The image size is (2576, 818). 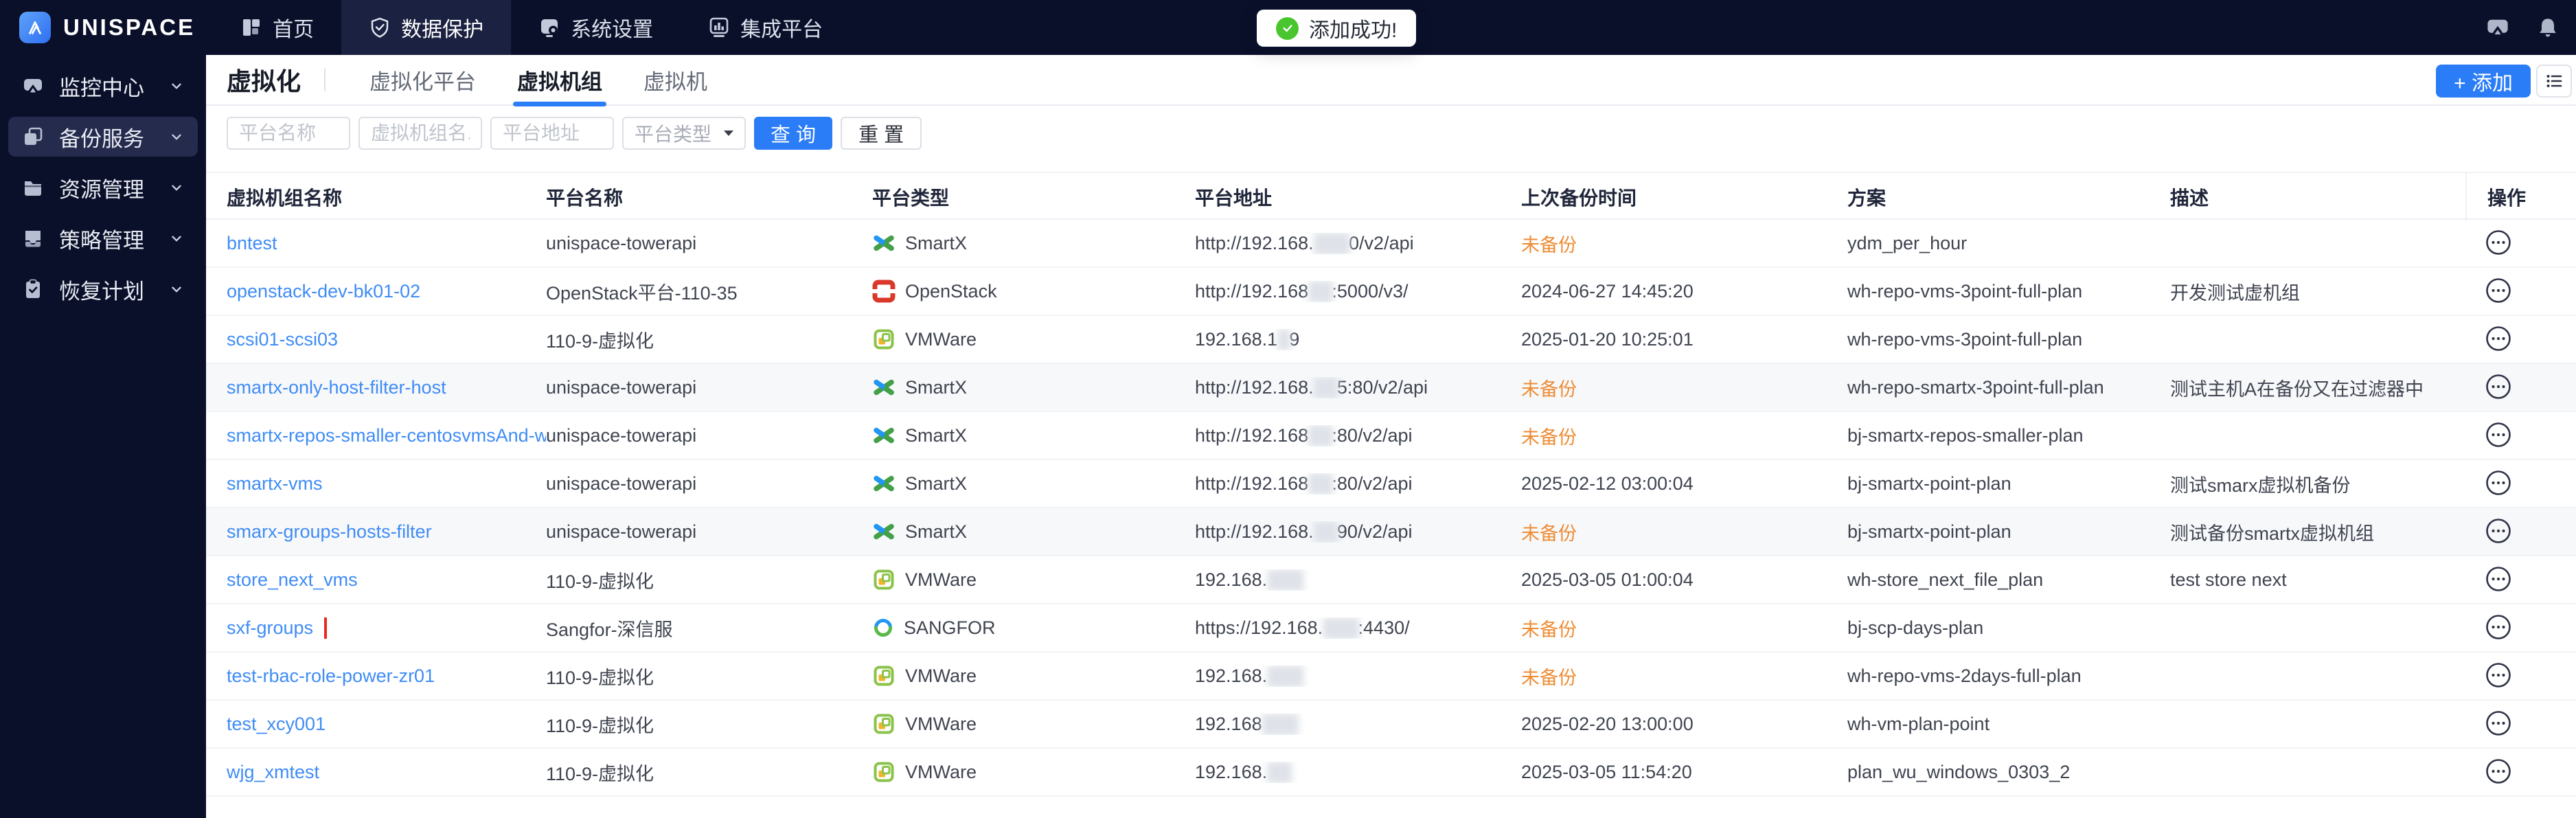 What do you see at coordinates (386, 724) in the screenshot?
I see `vm-group-name-cell: test_xcy001` at bounding box center [386, 724].